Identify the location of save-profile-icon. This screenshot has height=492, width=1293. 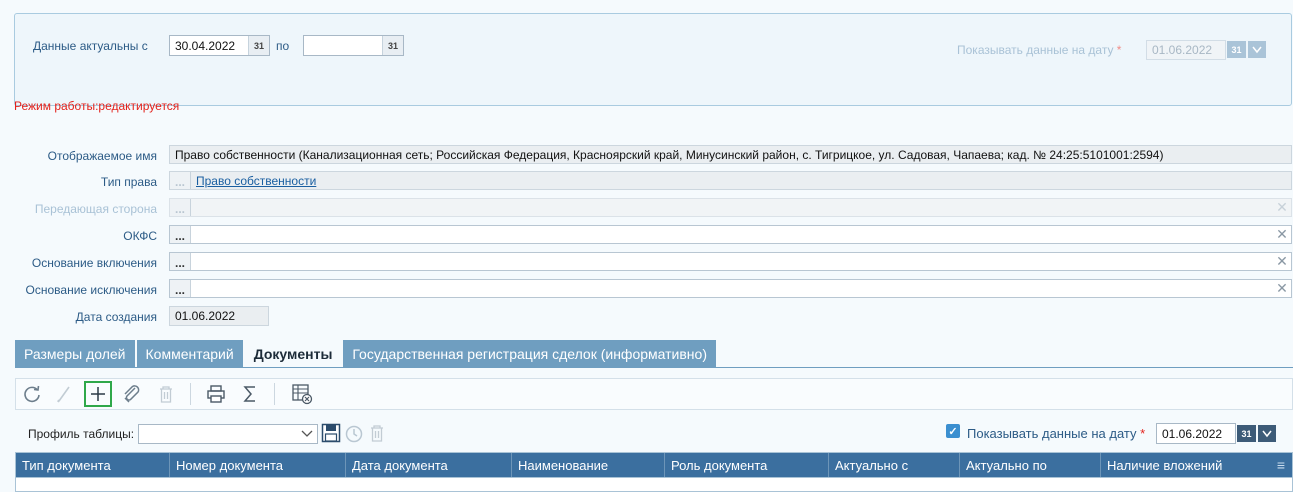
(331, 434).